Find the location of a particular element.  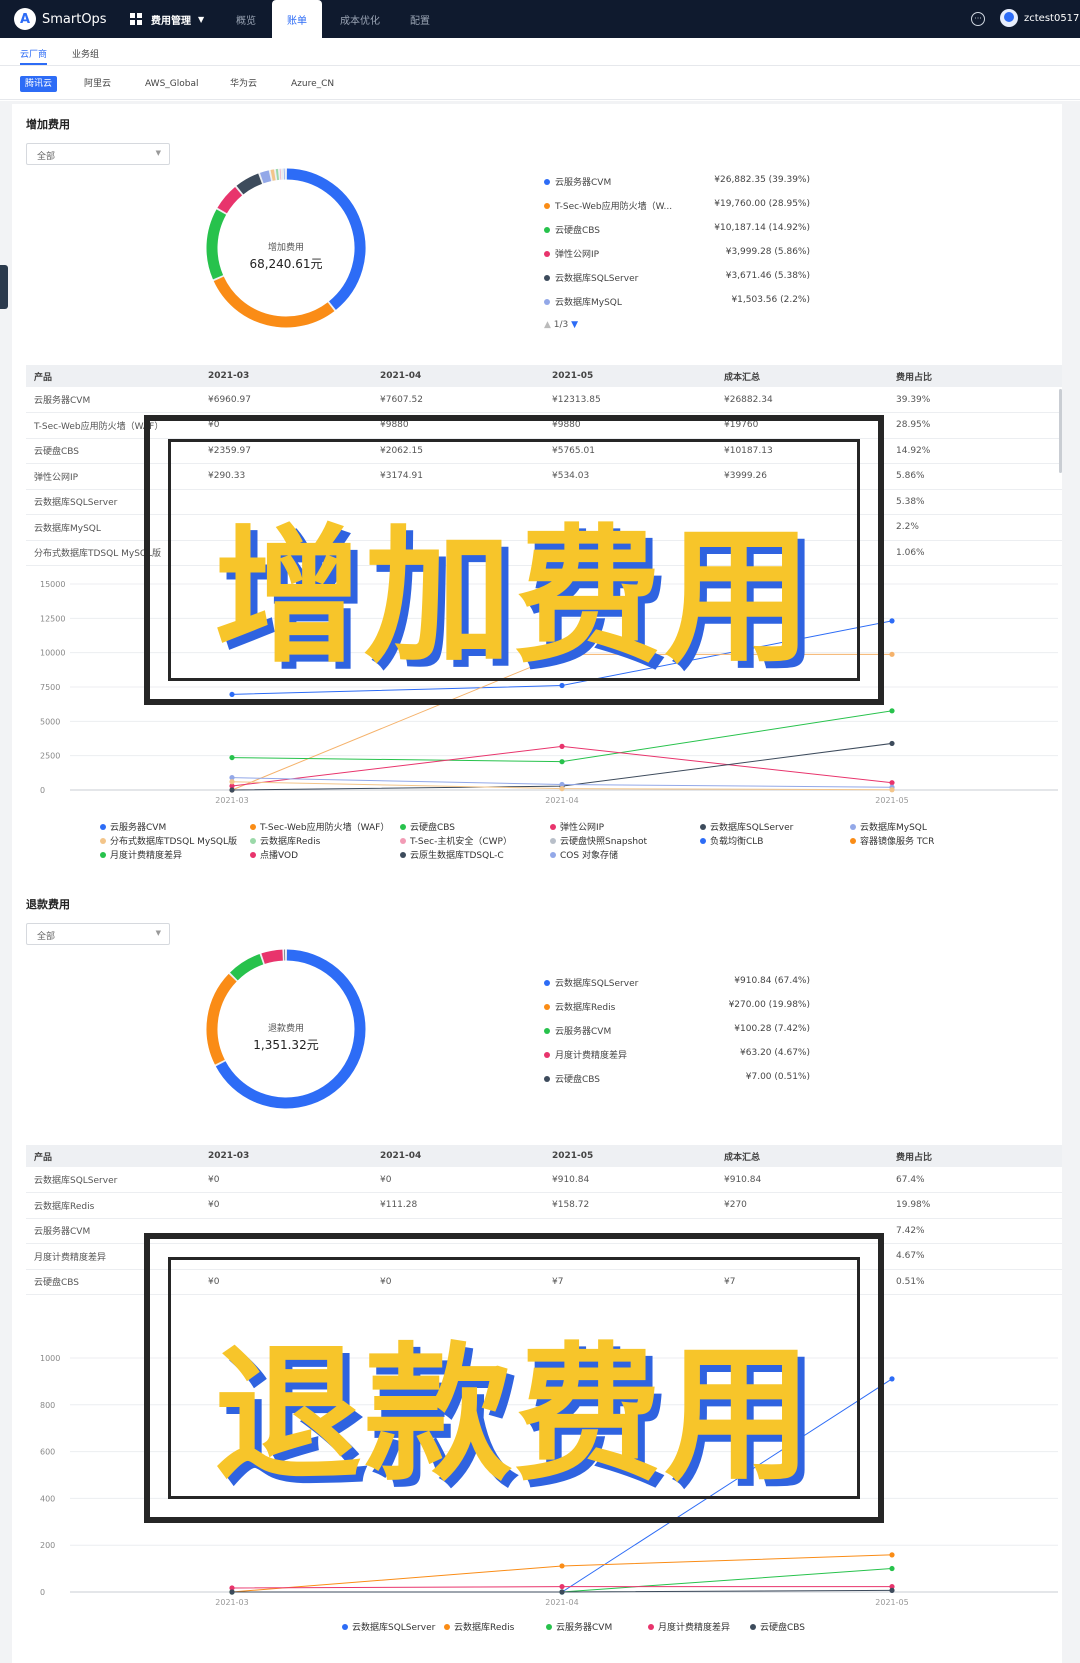

tab-business-group: 业务组 is located at coordinates (85, 53).